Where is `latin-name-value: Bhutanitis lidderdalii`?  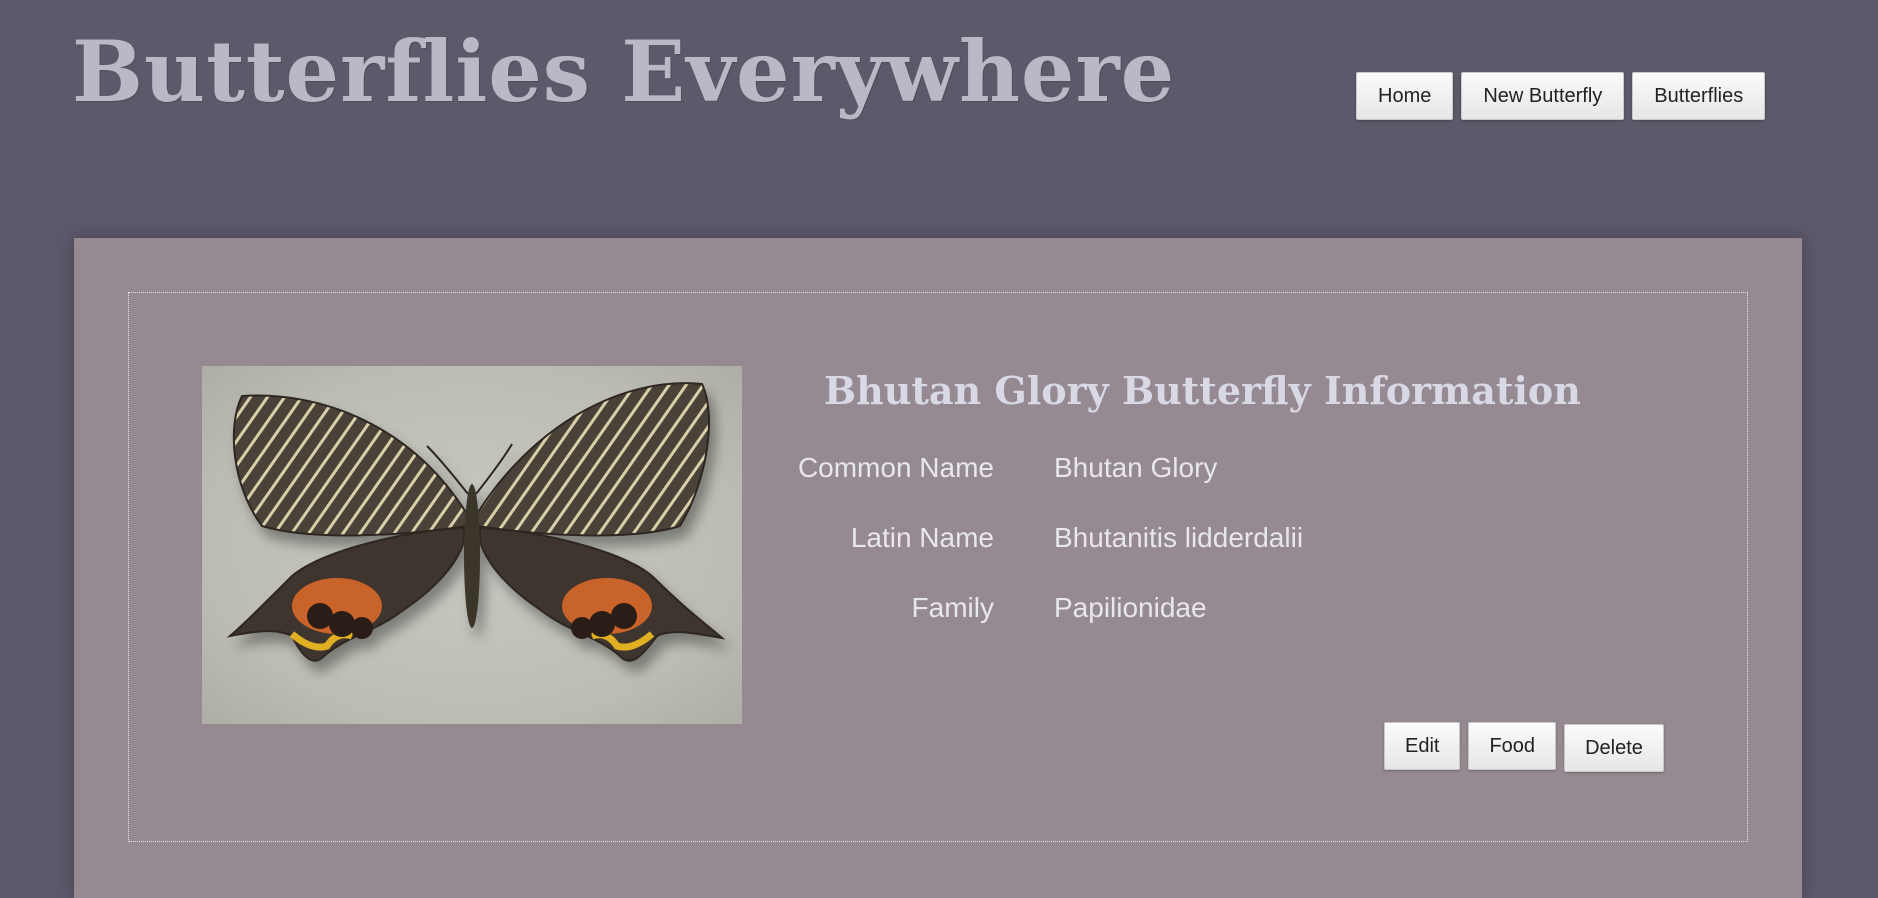
latin-name-value: Bhutanitis lidderdalii is located at coordinates (1179, 537).